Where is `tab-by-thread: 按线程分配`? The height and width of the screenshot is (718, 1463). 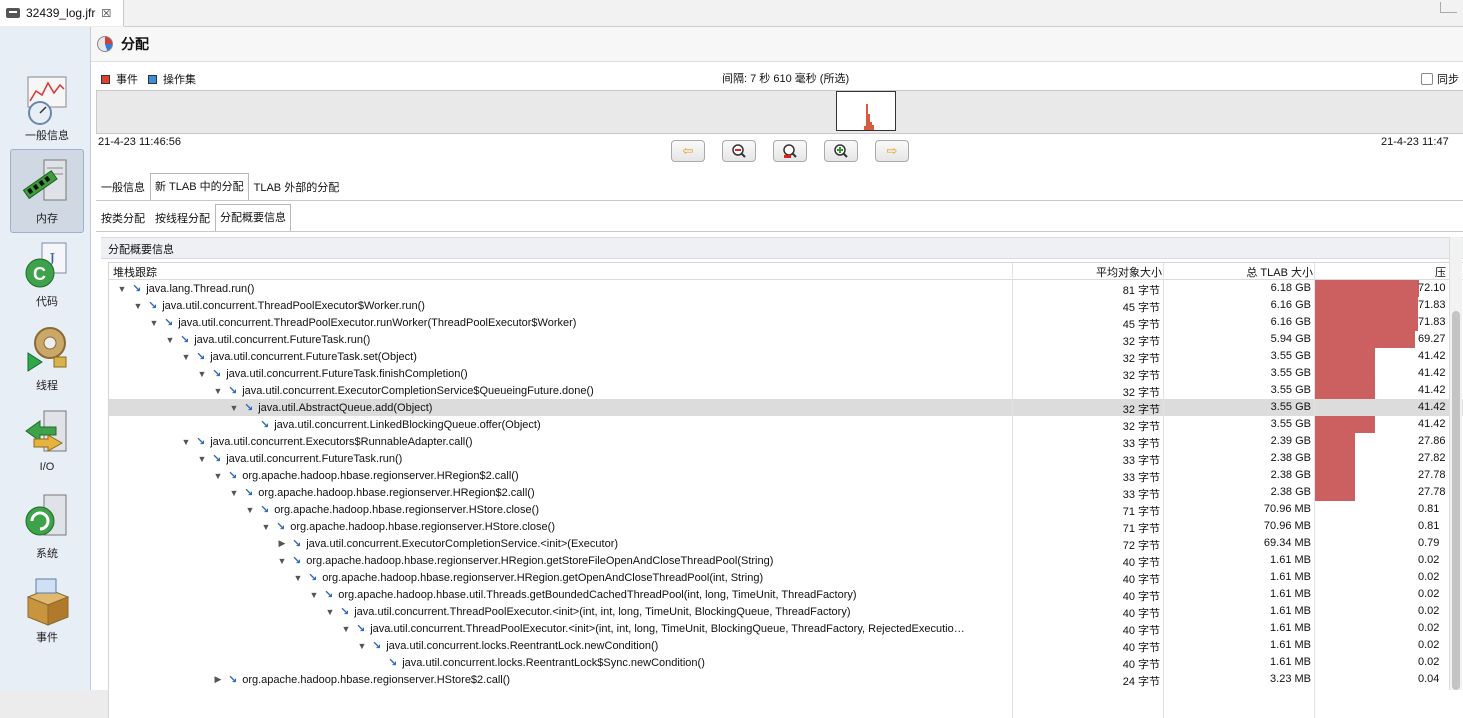 tab-by-thread: 按线程分配 is located at coordinates (182, 218).